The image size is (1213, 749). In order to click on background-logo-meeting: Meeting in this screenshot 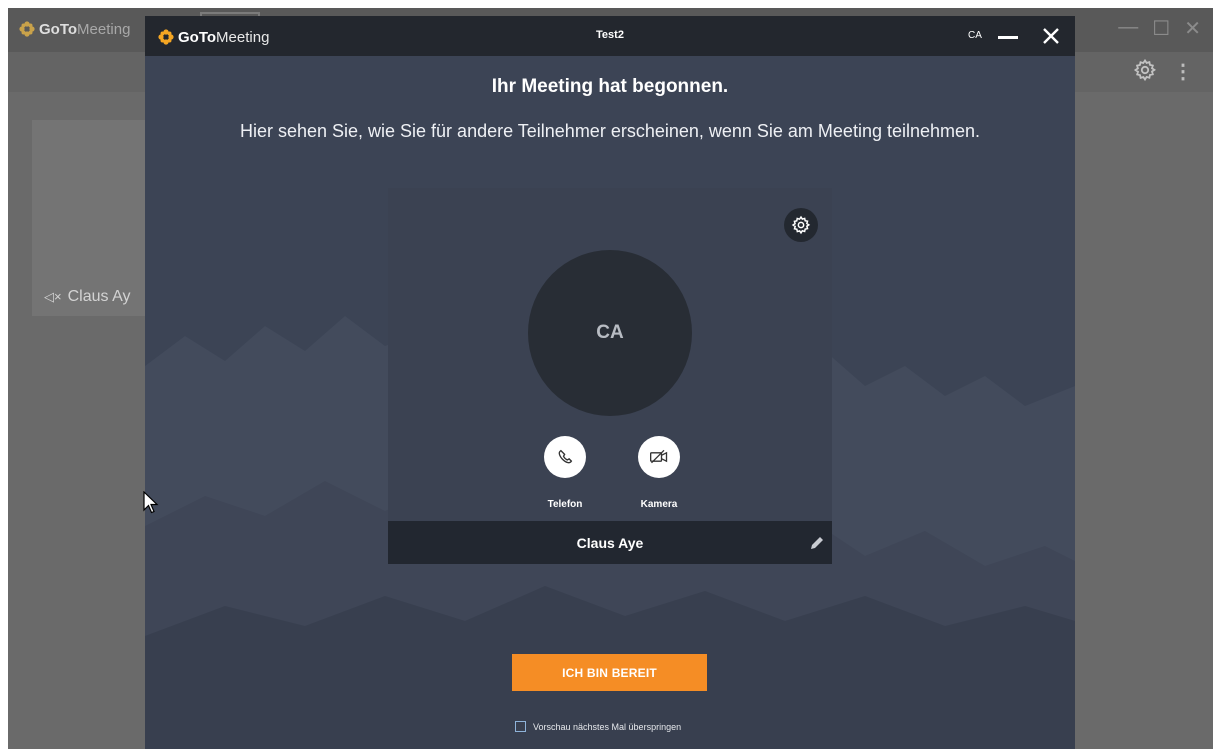, I will do `click(104, 29)`.